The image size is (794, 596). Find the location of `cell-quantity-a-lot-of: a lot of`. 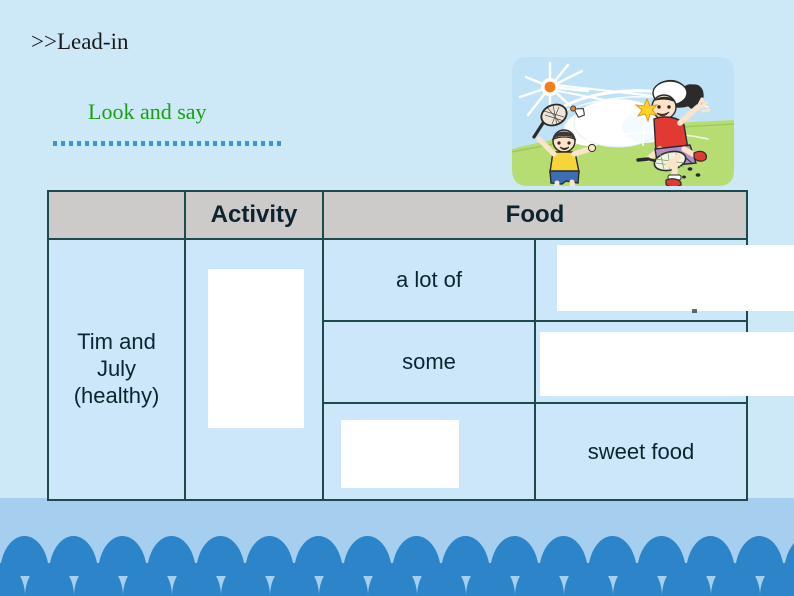

cell-quantity-a-lot-of: a lot of is located at coordinates (429, 280).